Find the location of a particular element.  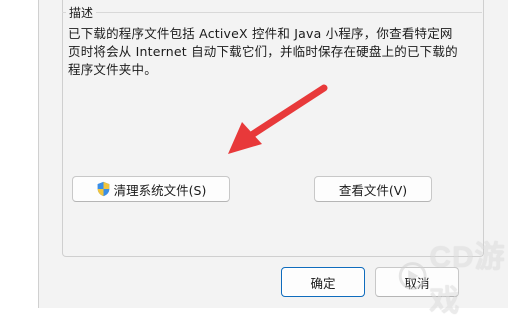

clean-system-files-button: 清理系统文件(S) is located at coordinates (151, 189).